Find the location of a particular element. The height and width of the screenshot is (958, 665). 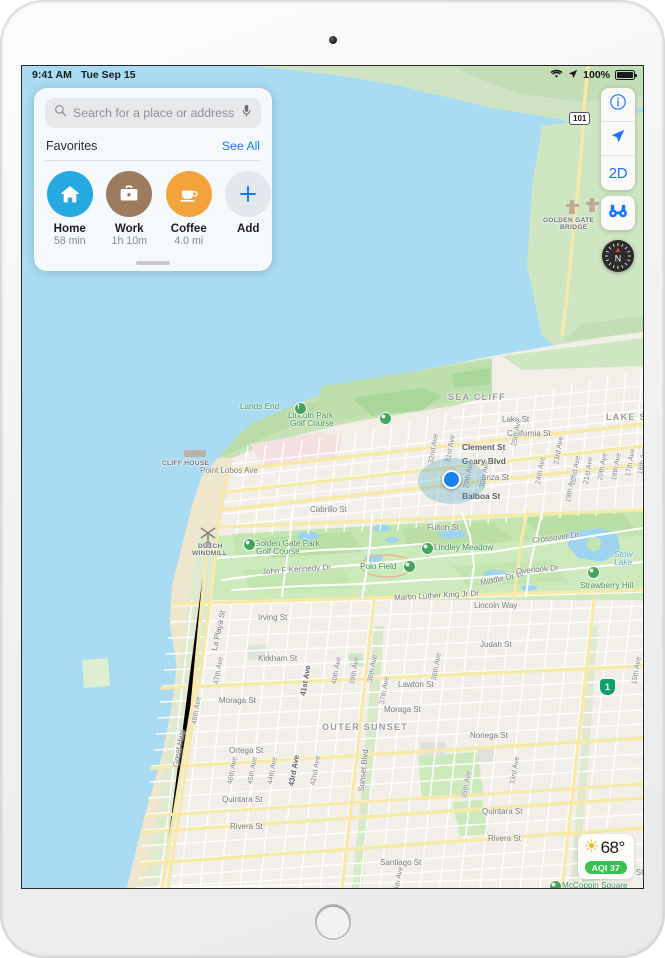

favorite-coffee: Coffee 4.0 mi is located at coordinates (189, 209).